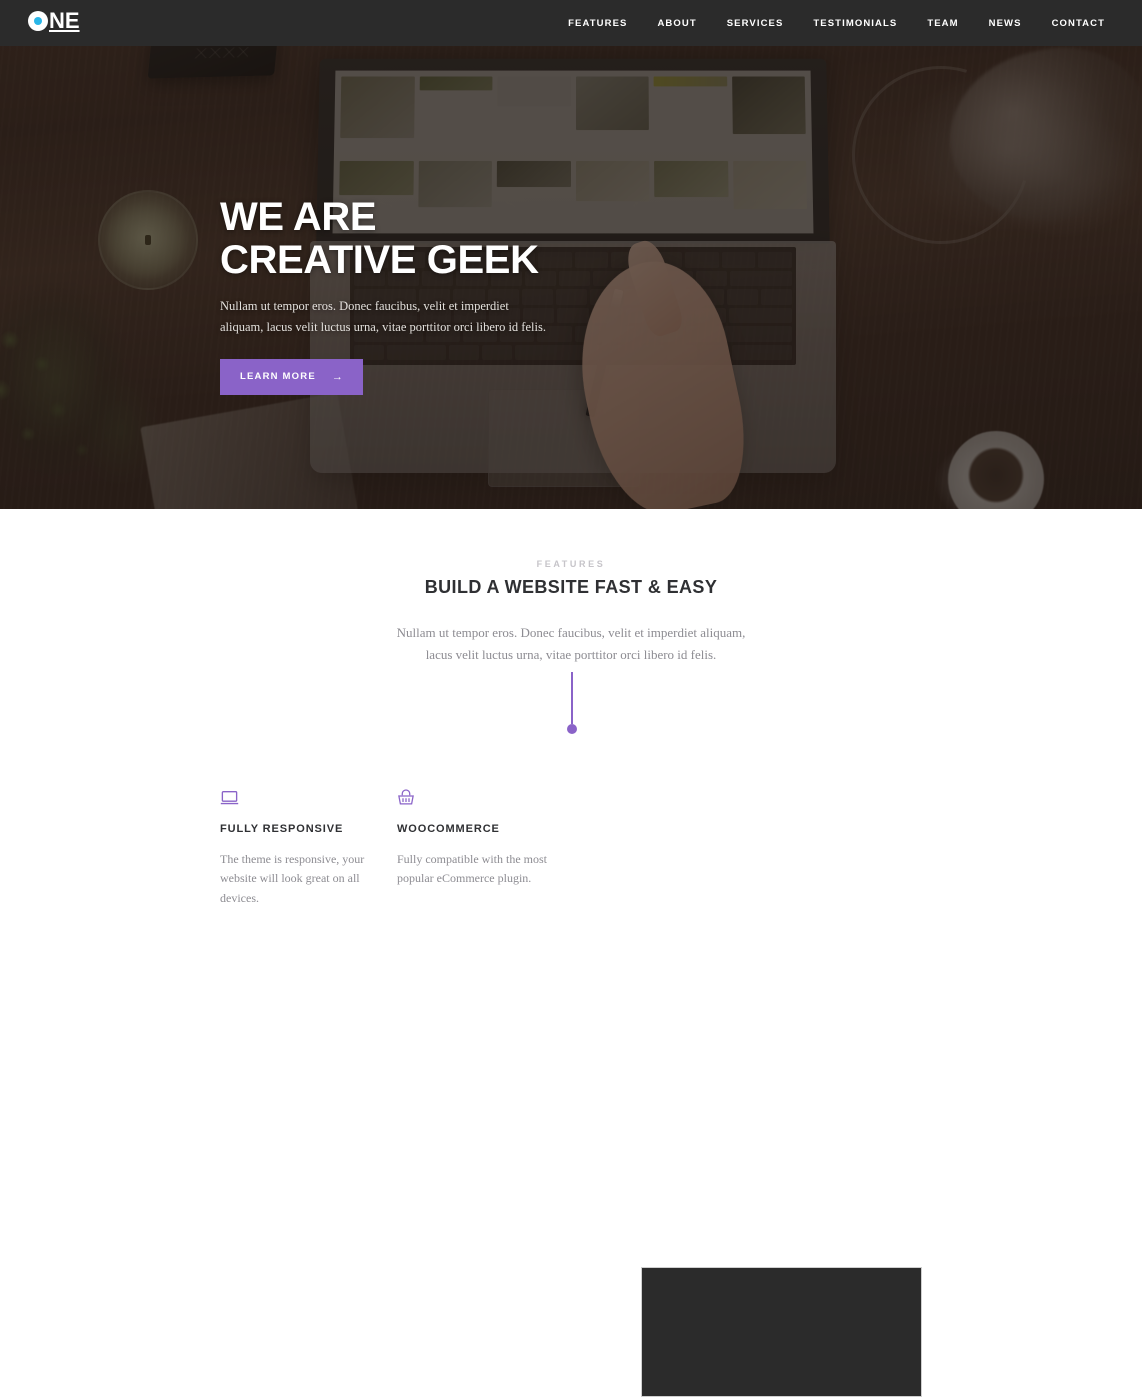 This screenshot has width=1142, height=1397. I want to click on nav-item-team: TEAM, so click(942, 23).